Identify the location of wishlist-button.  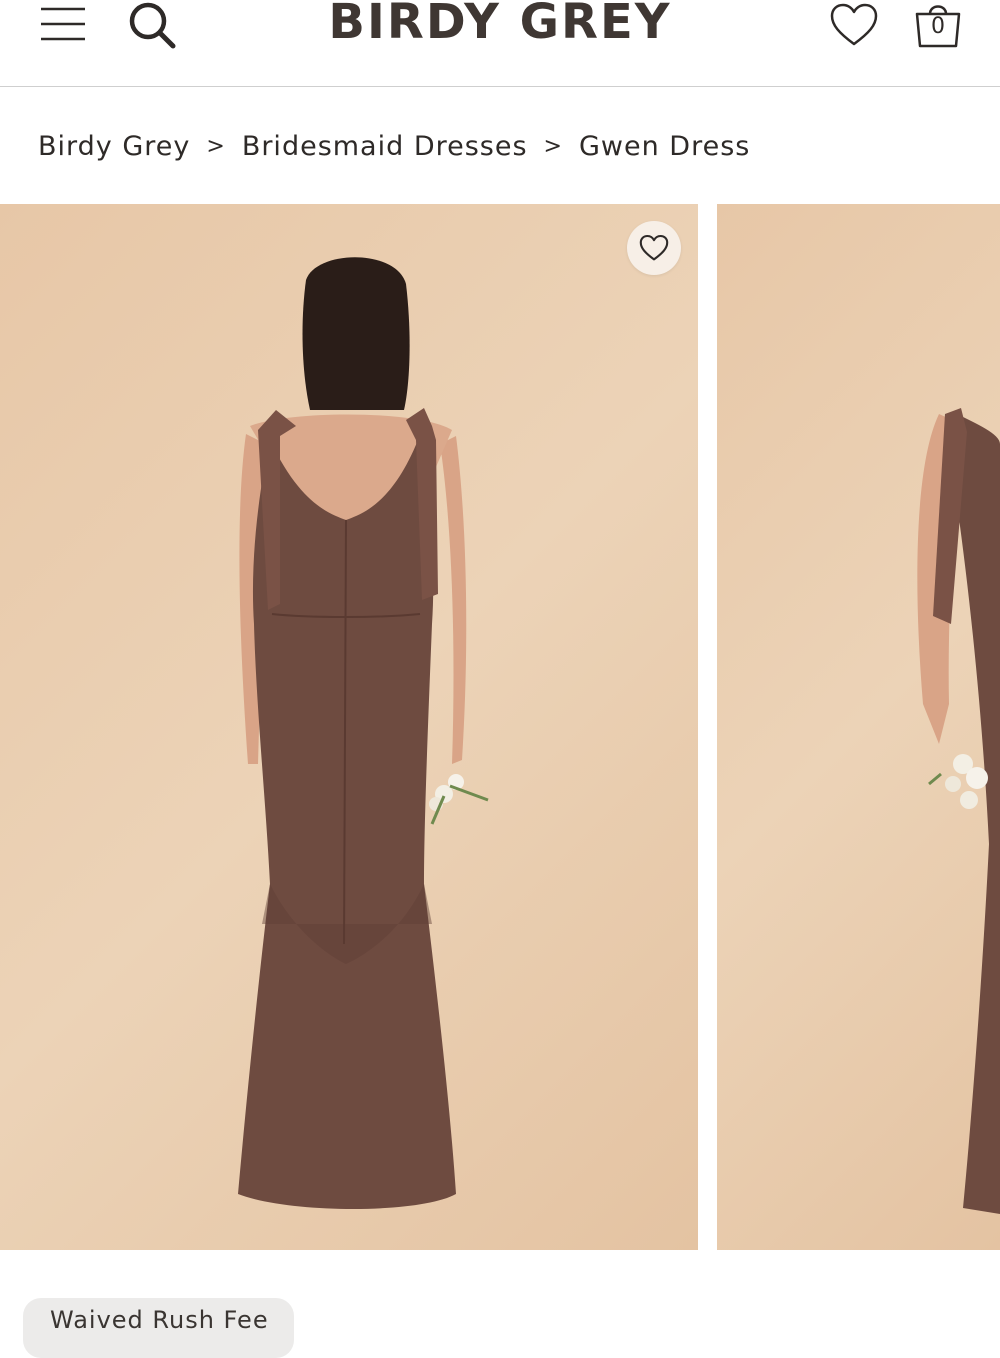
(854, 25).